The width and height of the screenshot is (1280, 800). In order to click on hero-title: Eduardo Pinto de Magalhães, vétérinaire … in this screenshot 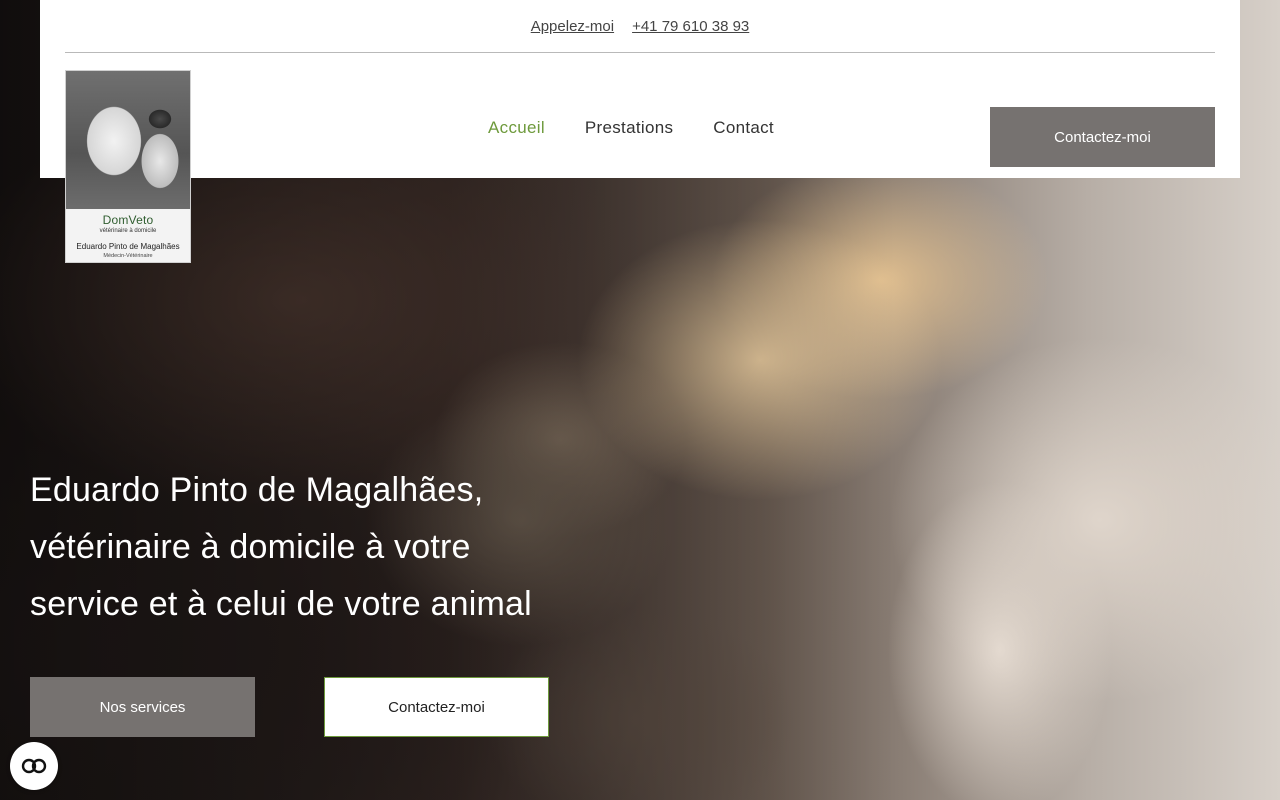, I will do `click(340, 547)`.